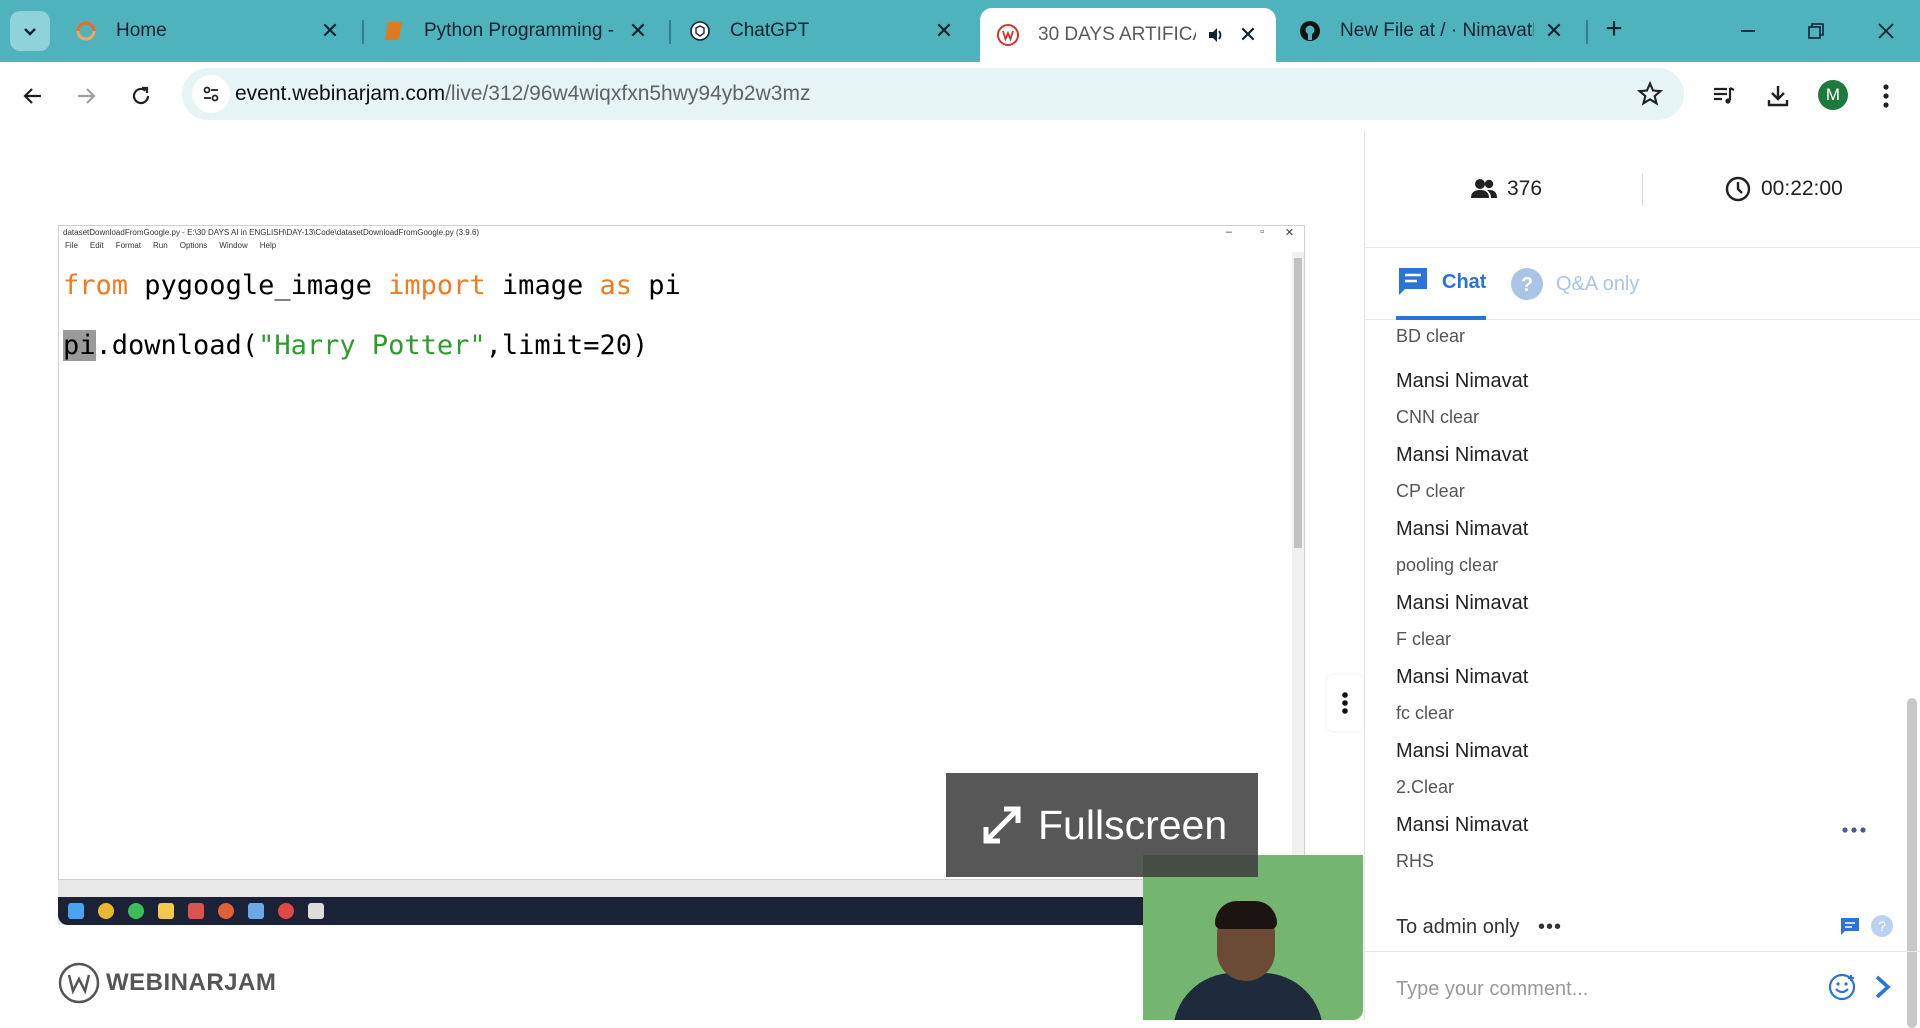 This screenshot has height=1028, width=1920. I want to click on downloads-button, so click(1778, 96).